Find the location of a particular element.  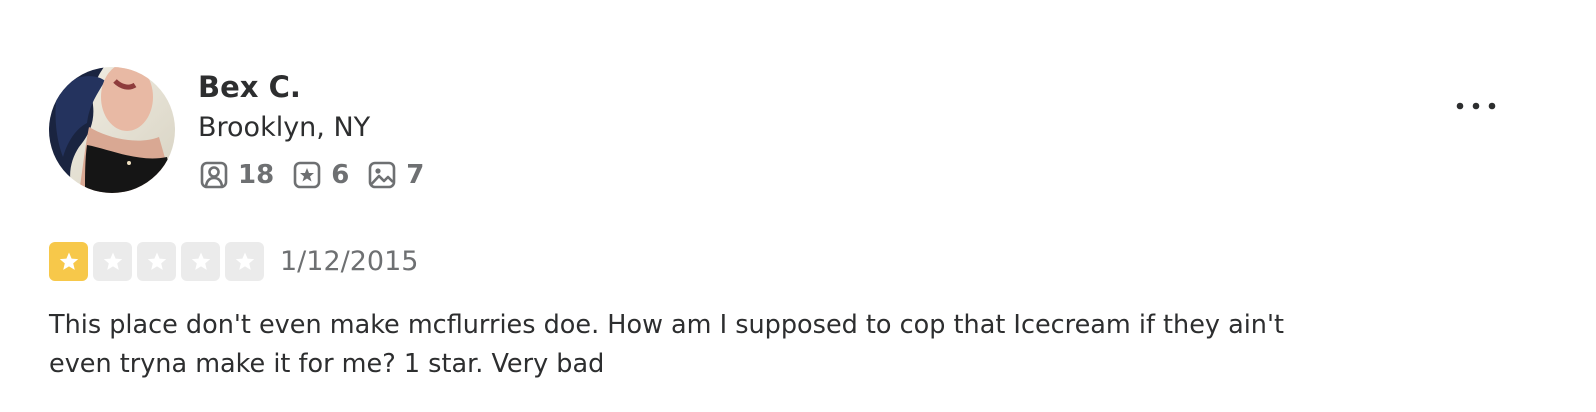

star-rating is located at coordinates (159, 261).